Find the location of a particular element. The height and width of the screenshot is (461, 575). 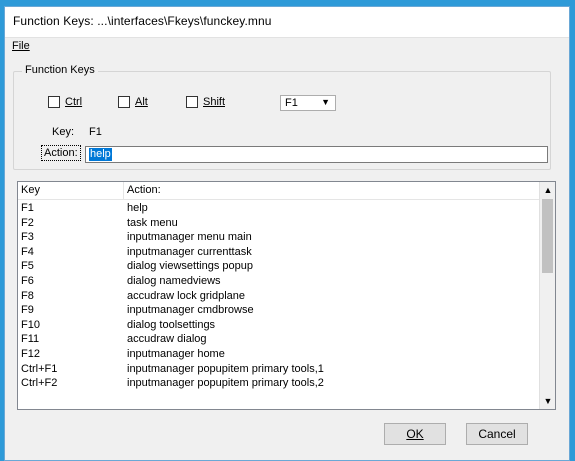

table-row: F8 accudraw lock gridplane is located at coordinates (279, 296).